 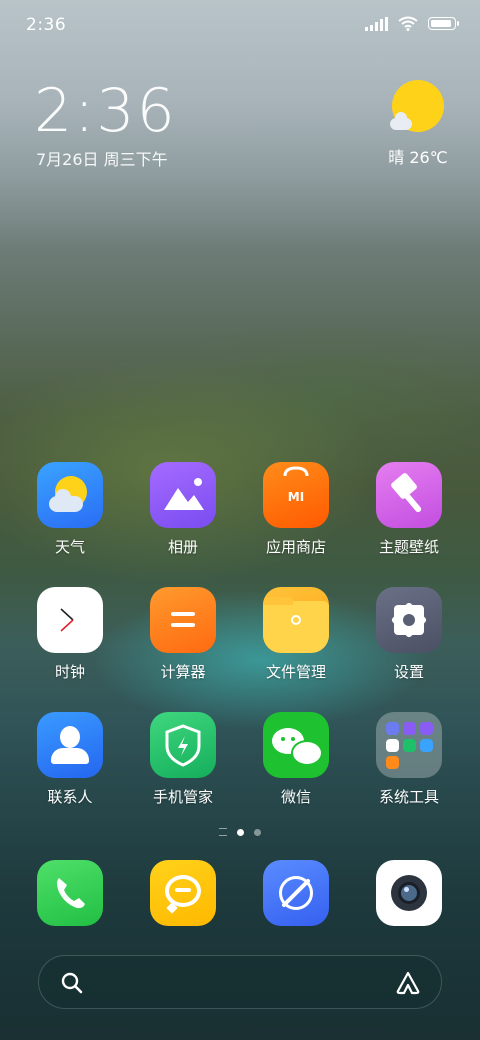 What do you see at coordinates (183, 620) in the screenshot?
I see `calculator-icon` at bounding box center [183, 620].